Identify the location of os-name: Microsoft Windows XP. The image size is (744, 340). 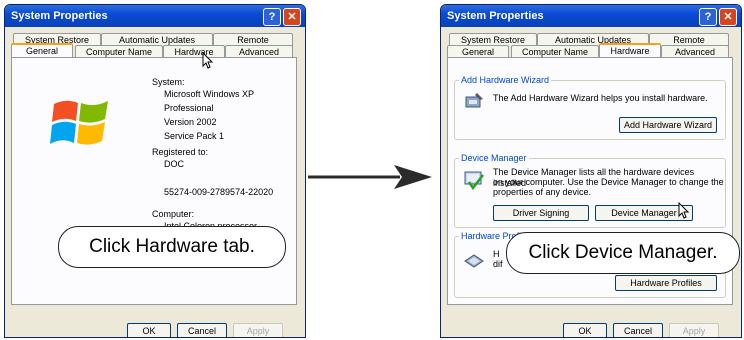
(209, 94).